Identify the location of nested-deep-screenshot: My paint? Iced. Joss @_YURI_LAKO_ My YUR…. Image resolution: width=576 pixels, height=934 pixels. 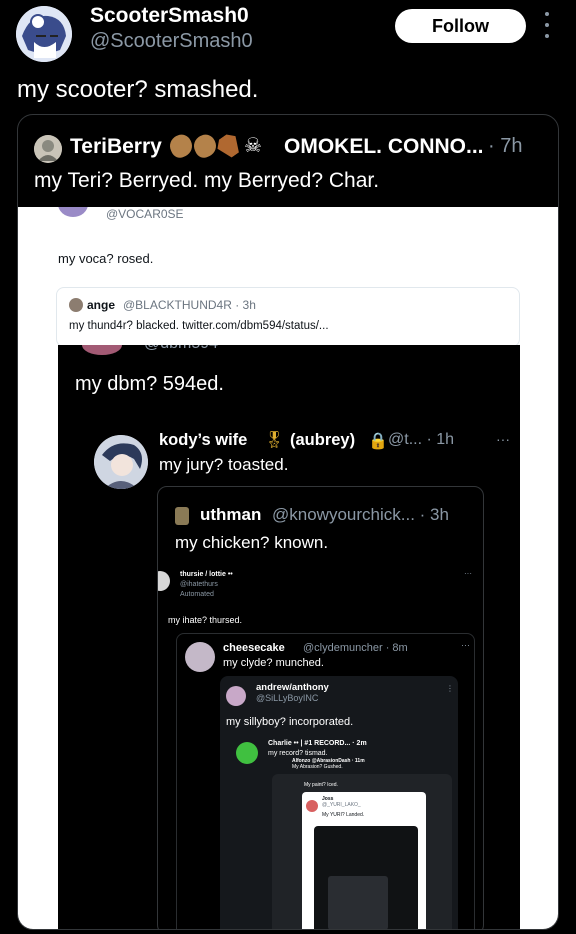
(362, 851).